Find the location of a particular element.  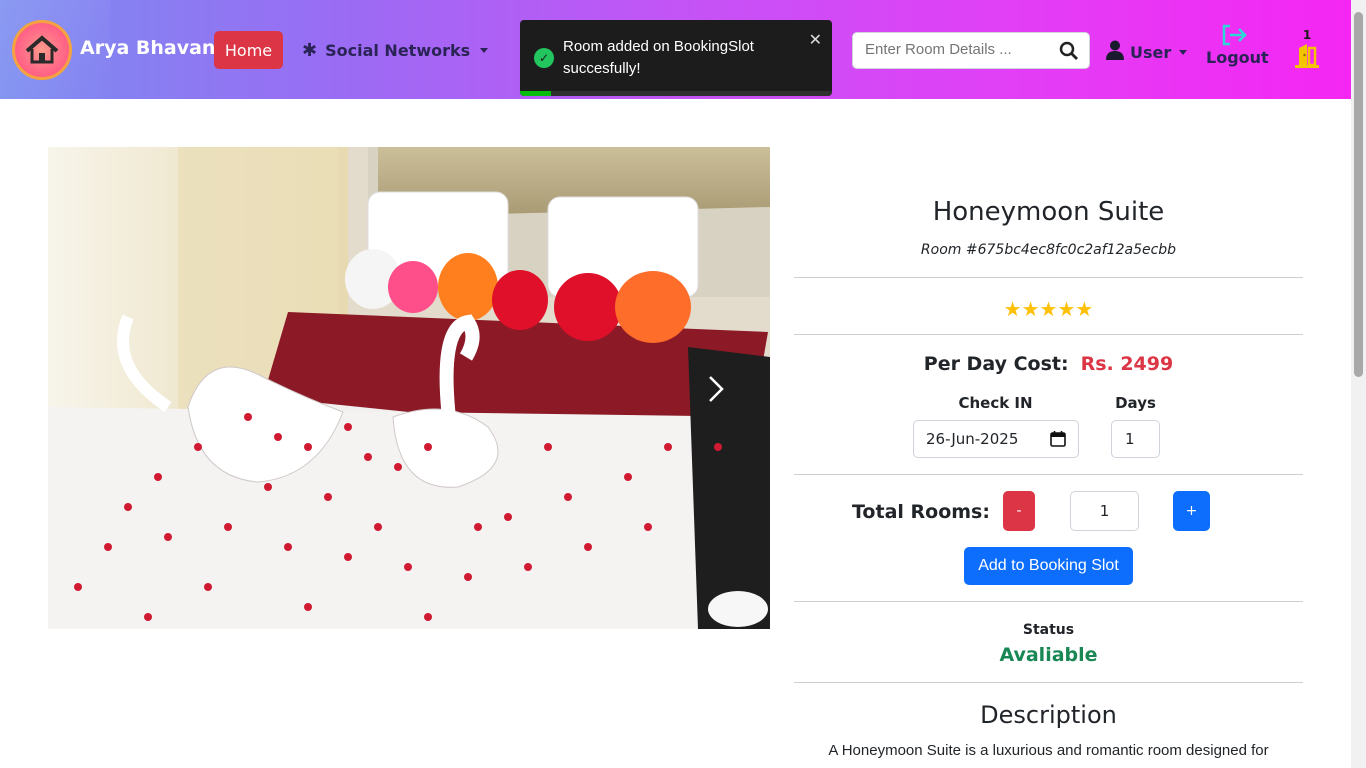

logout-button: Logout is located at coordinates (1237, 45).